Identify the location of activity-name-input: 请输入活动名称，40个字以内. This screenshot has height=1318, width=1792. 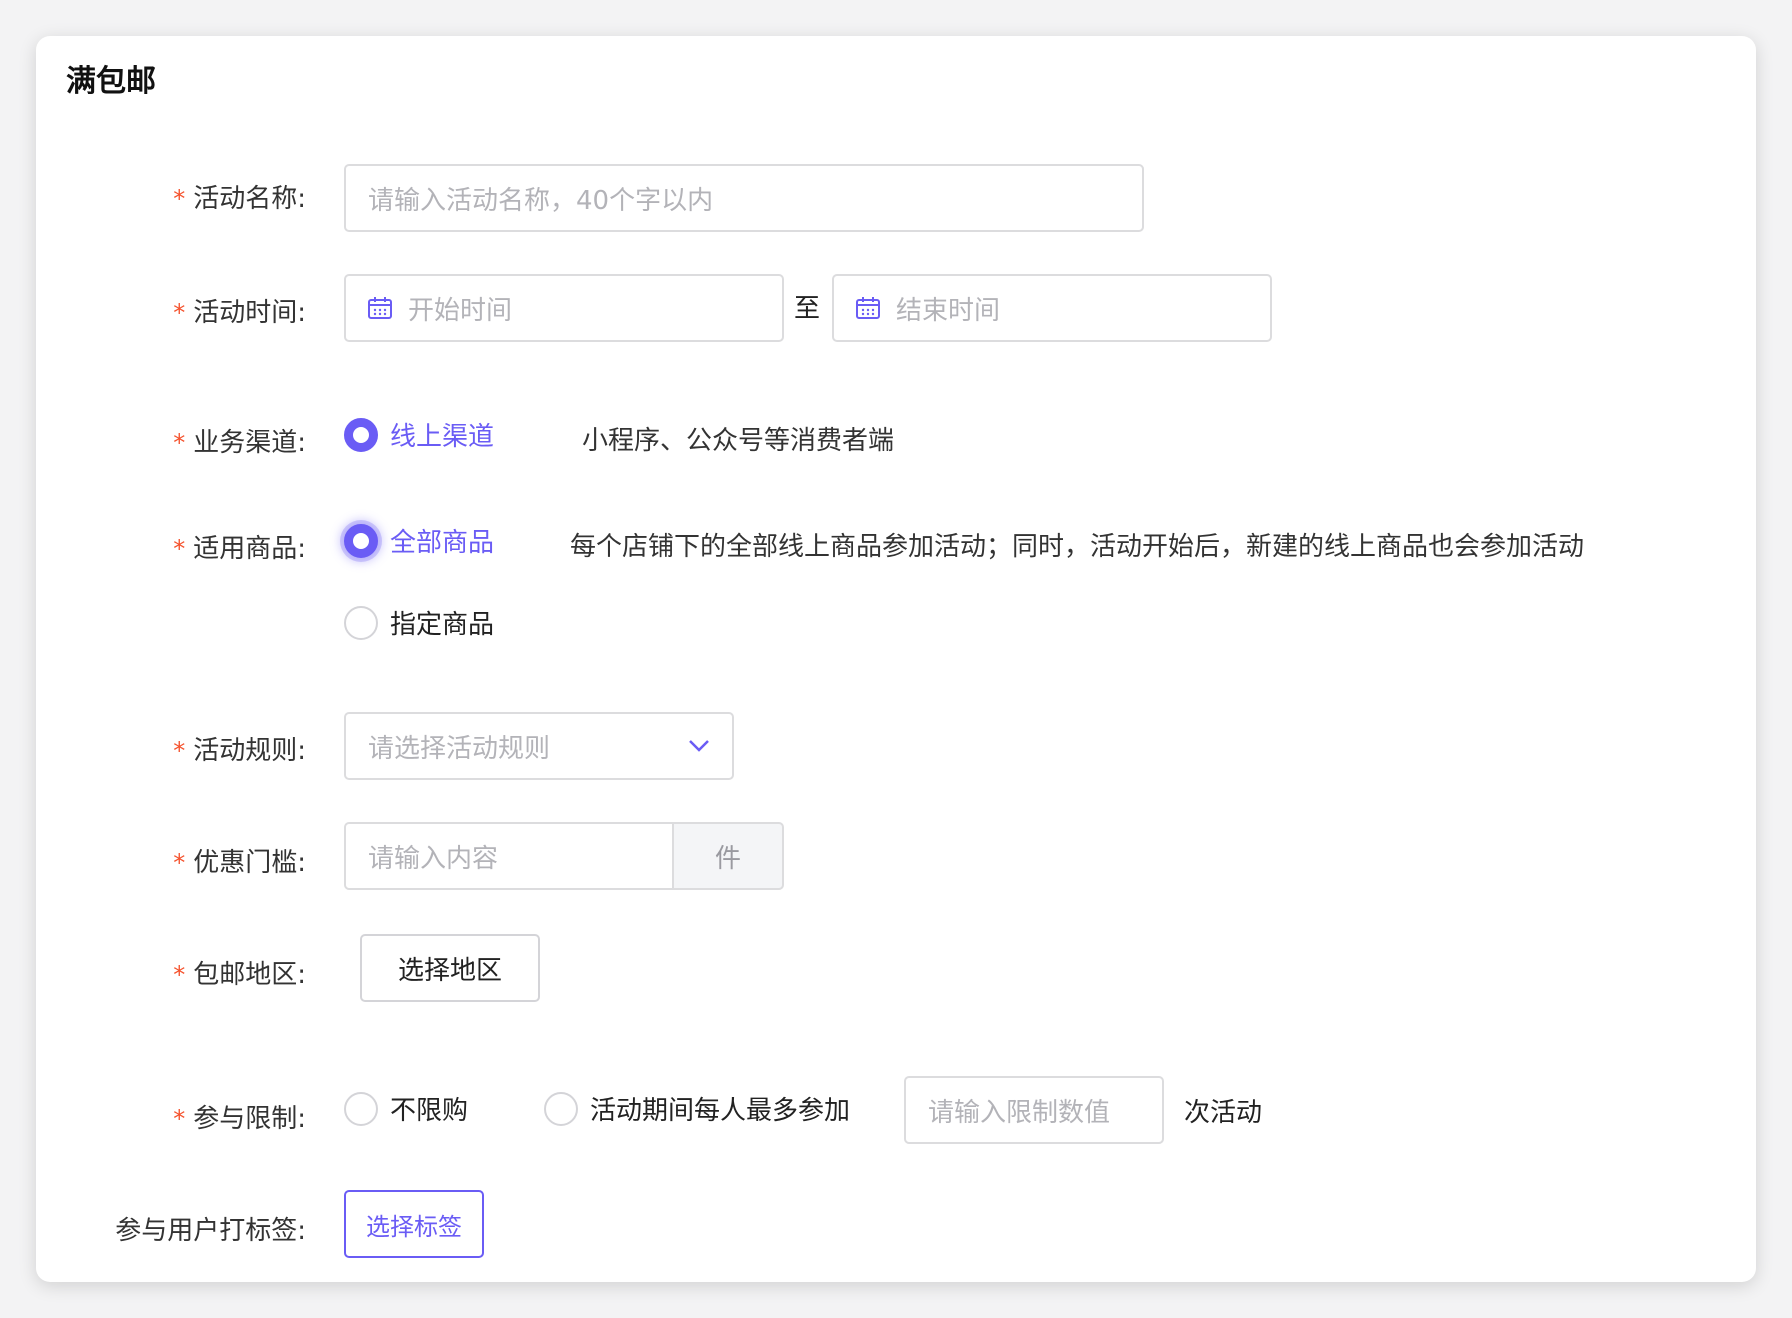
(744, 198).